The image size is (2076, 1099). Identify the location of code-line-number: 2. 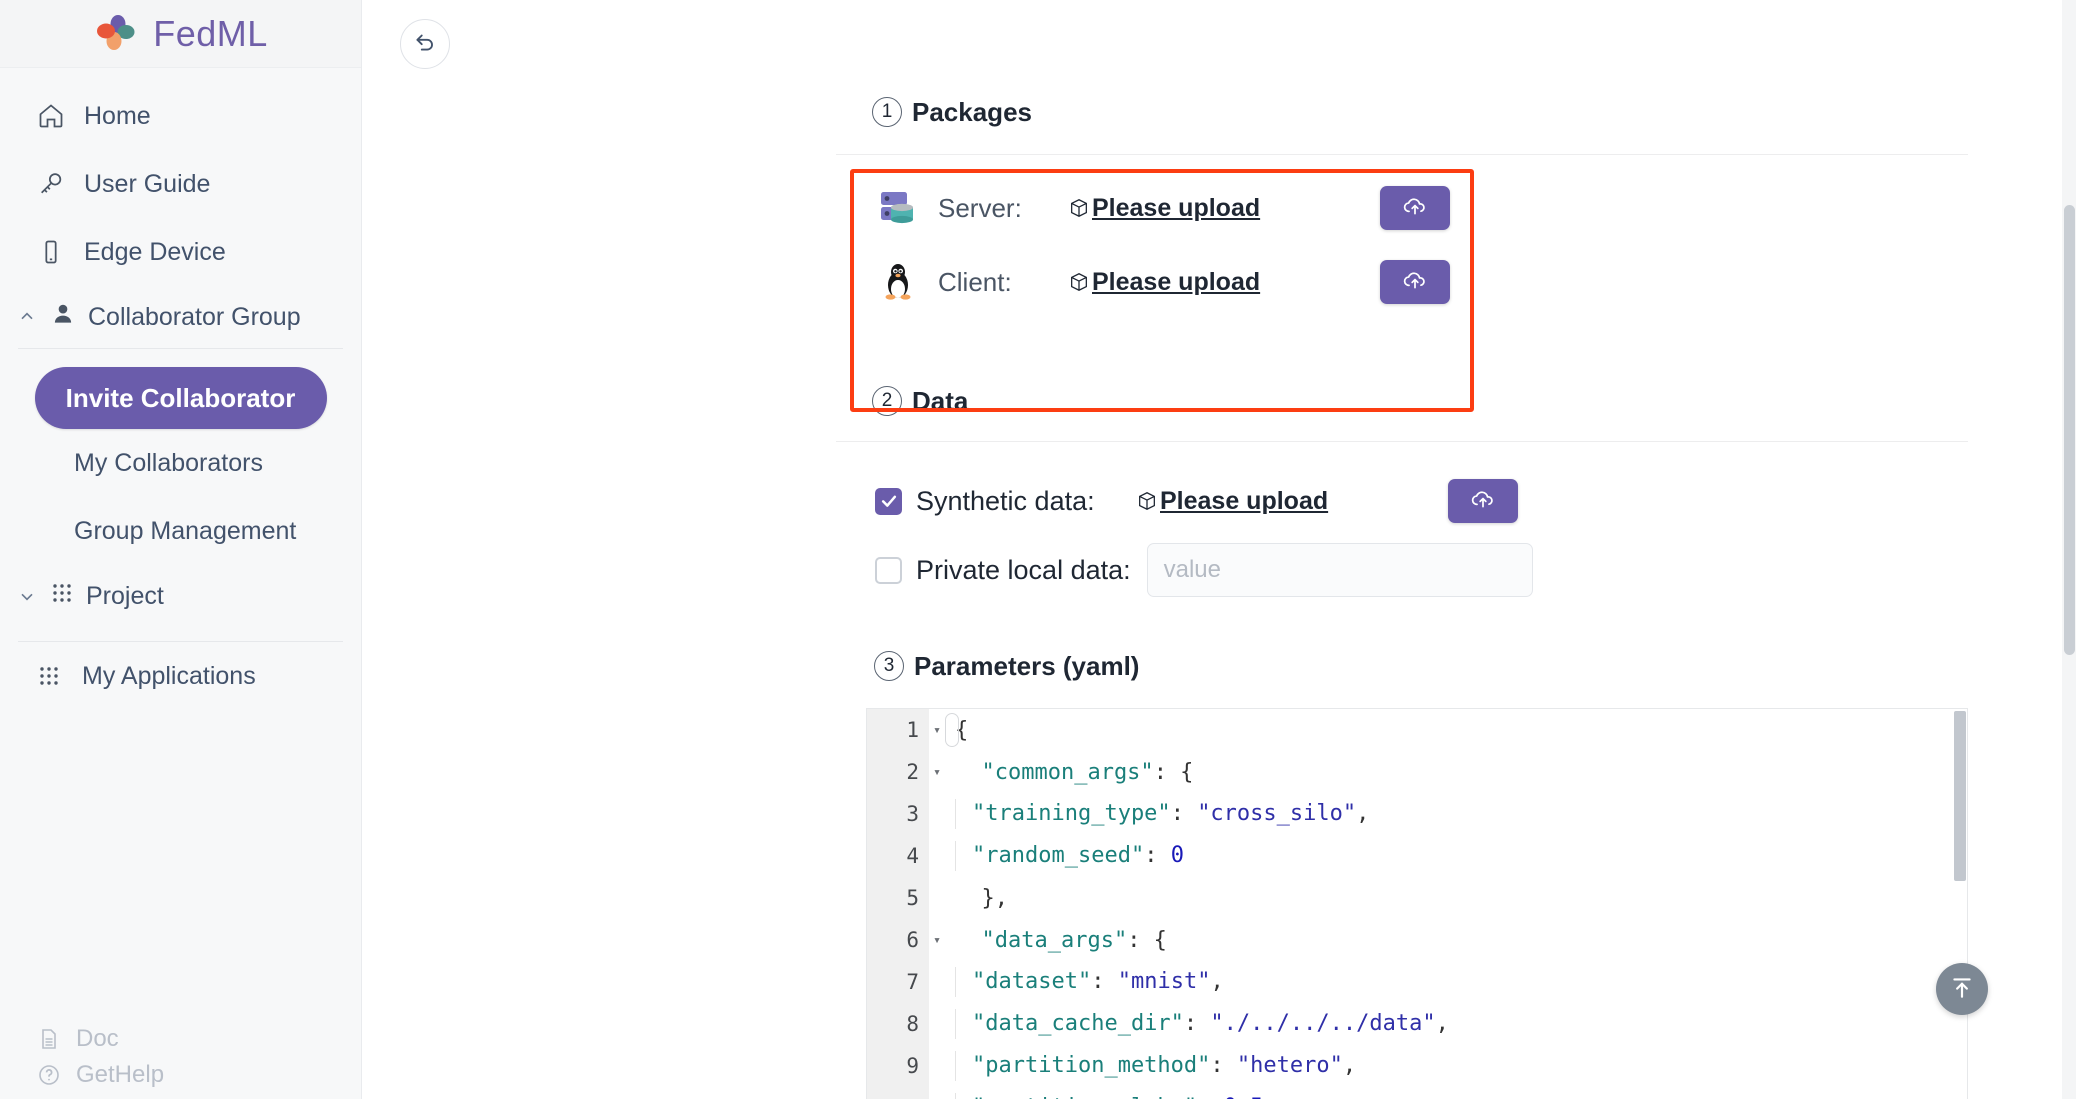
(912, 772).